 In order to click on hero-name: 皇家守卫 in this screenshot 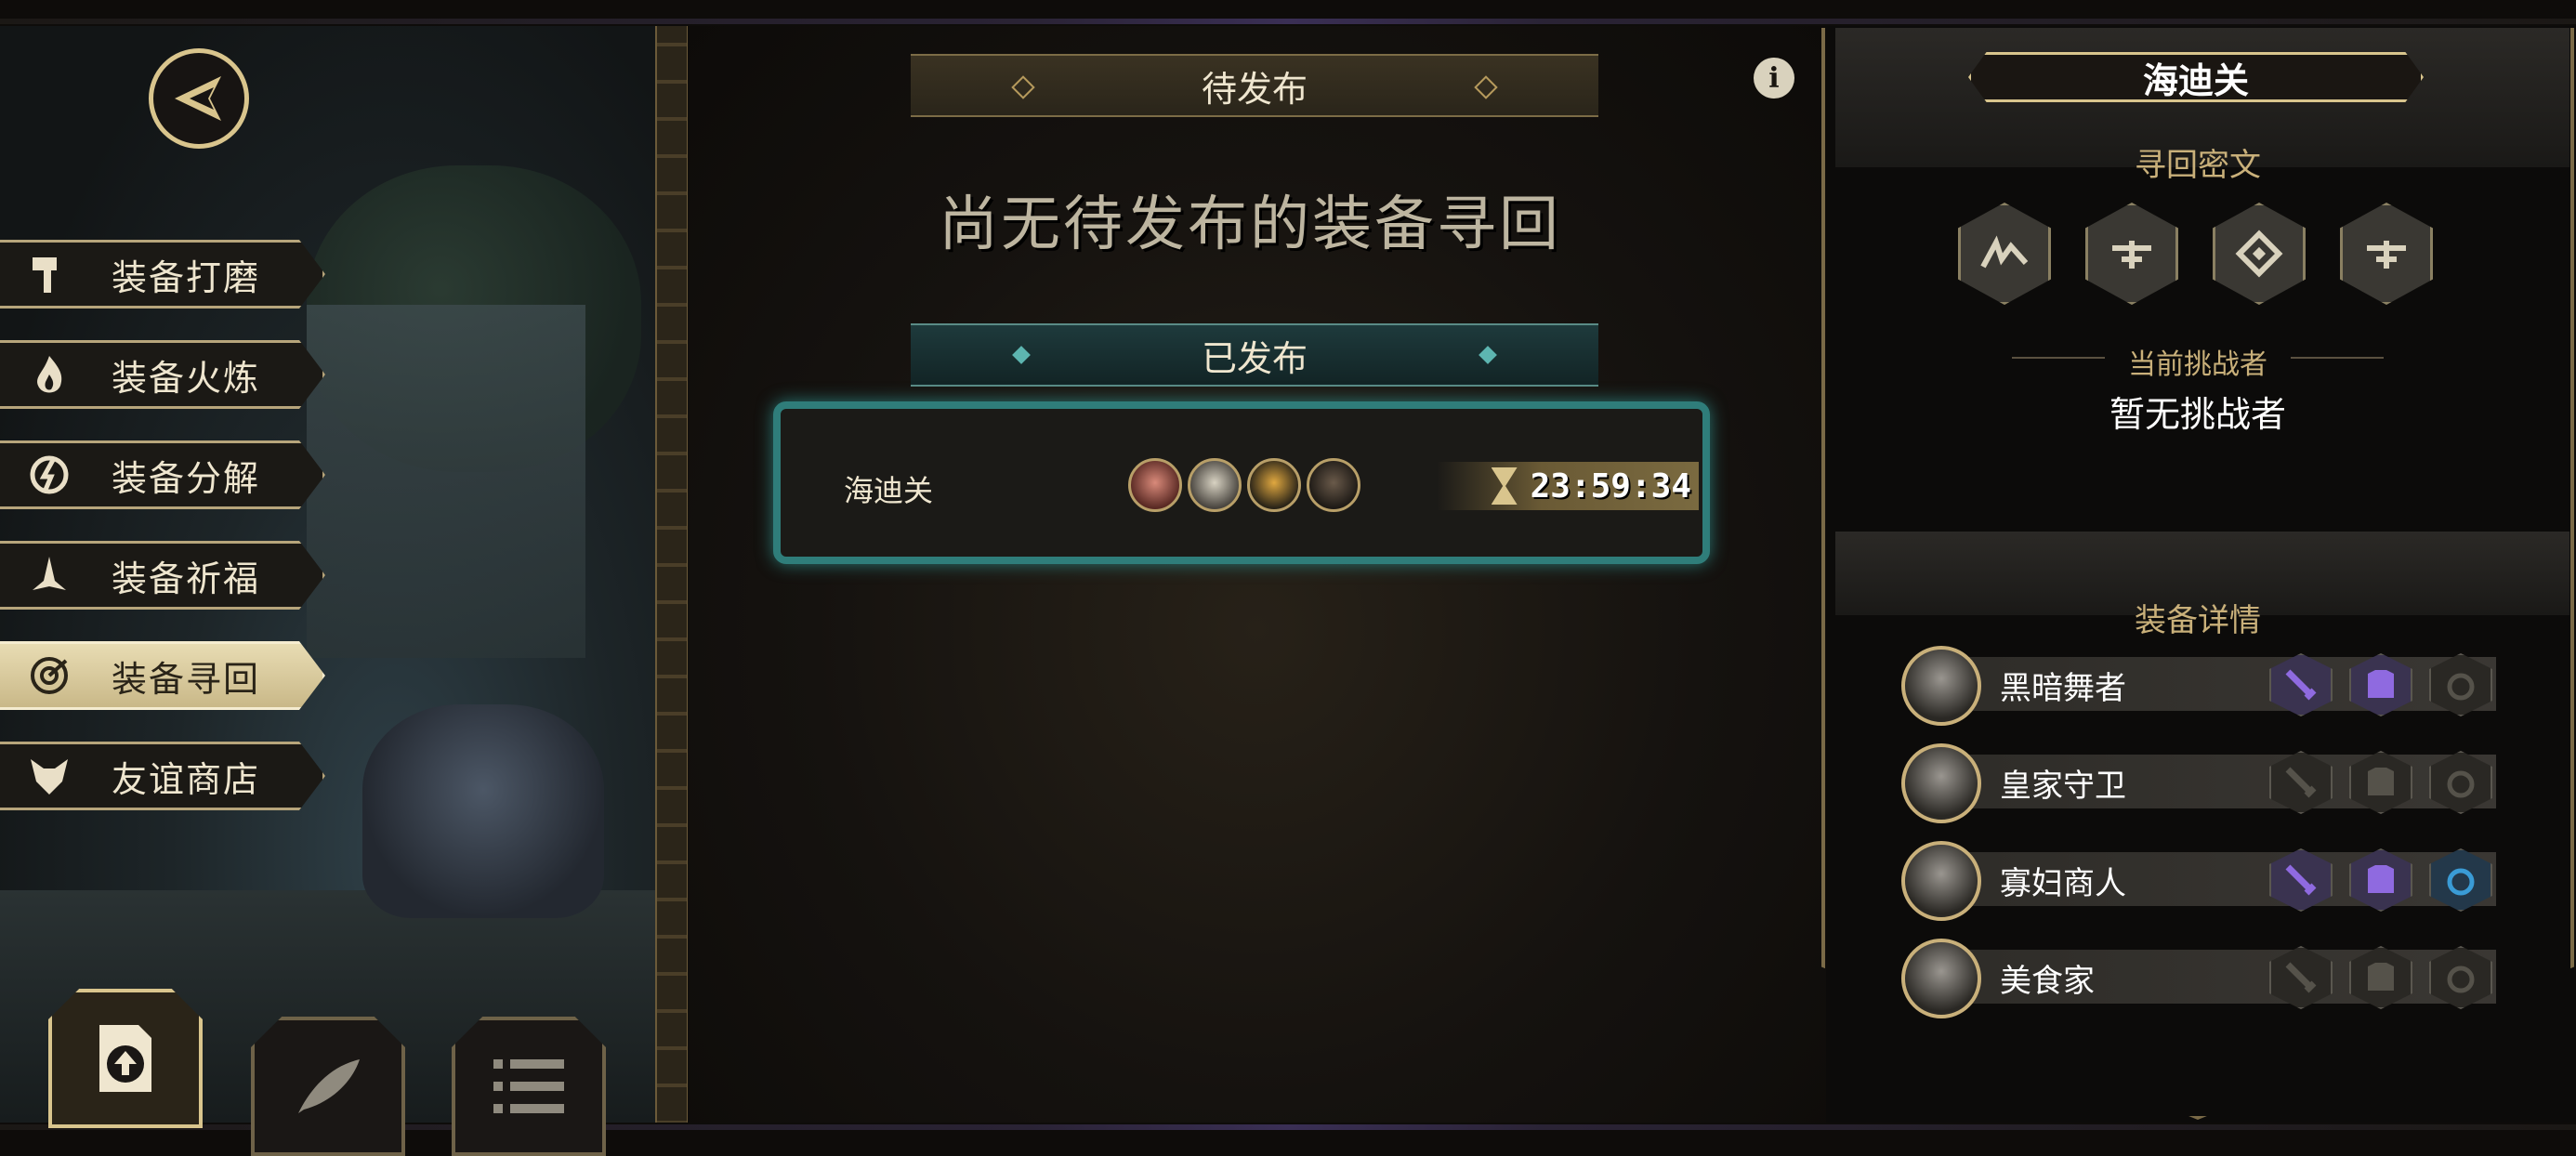, I will do `click(2063, 786)`.